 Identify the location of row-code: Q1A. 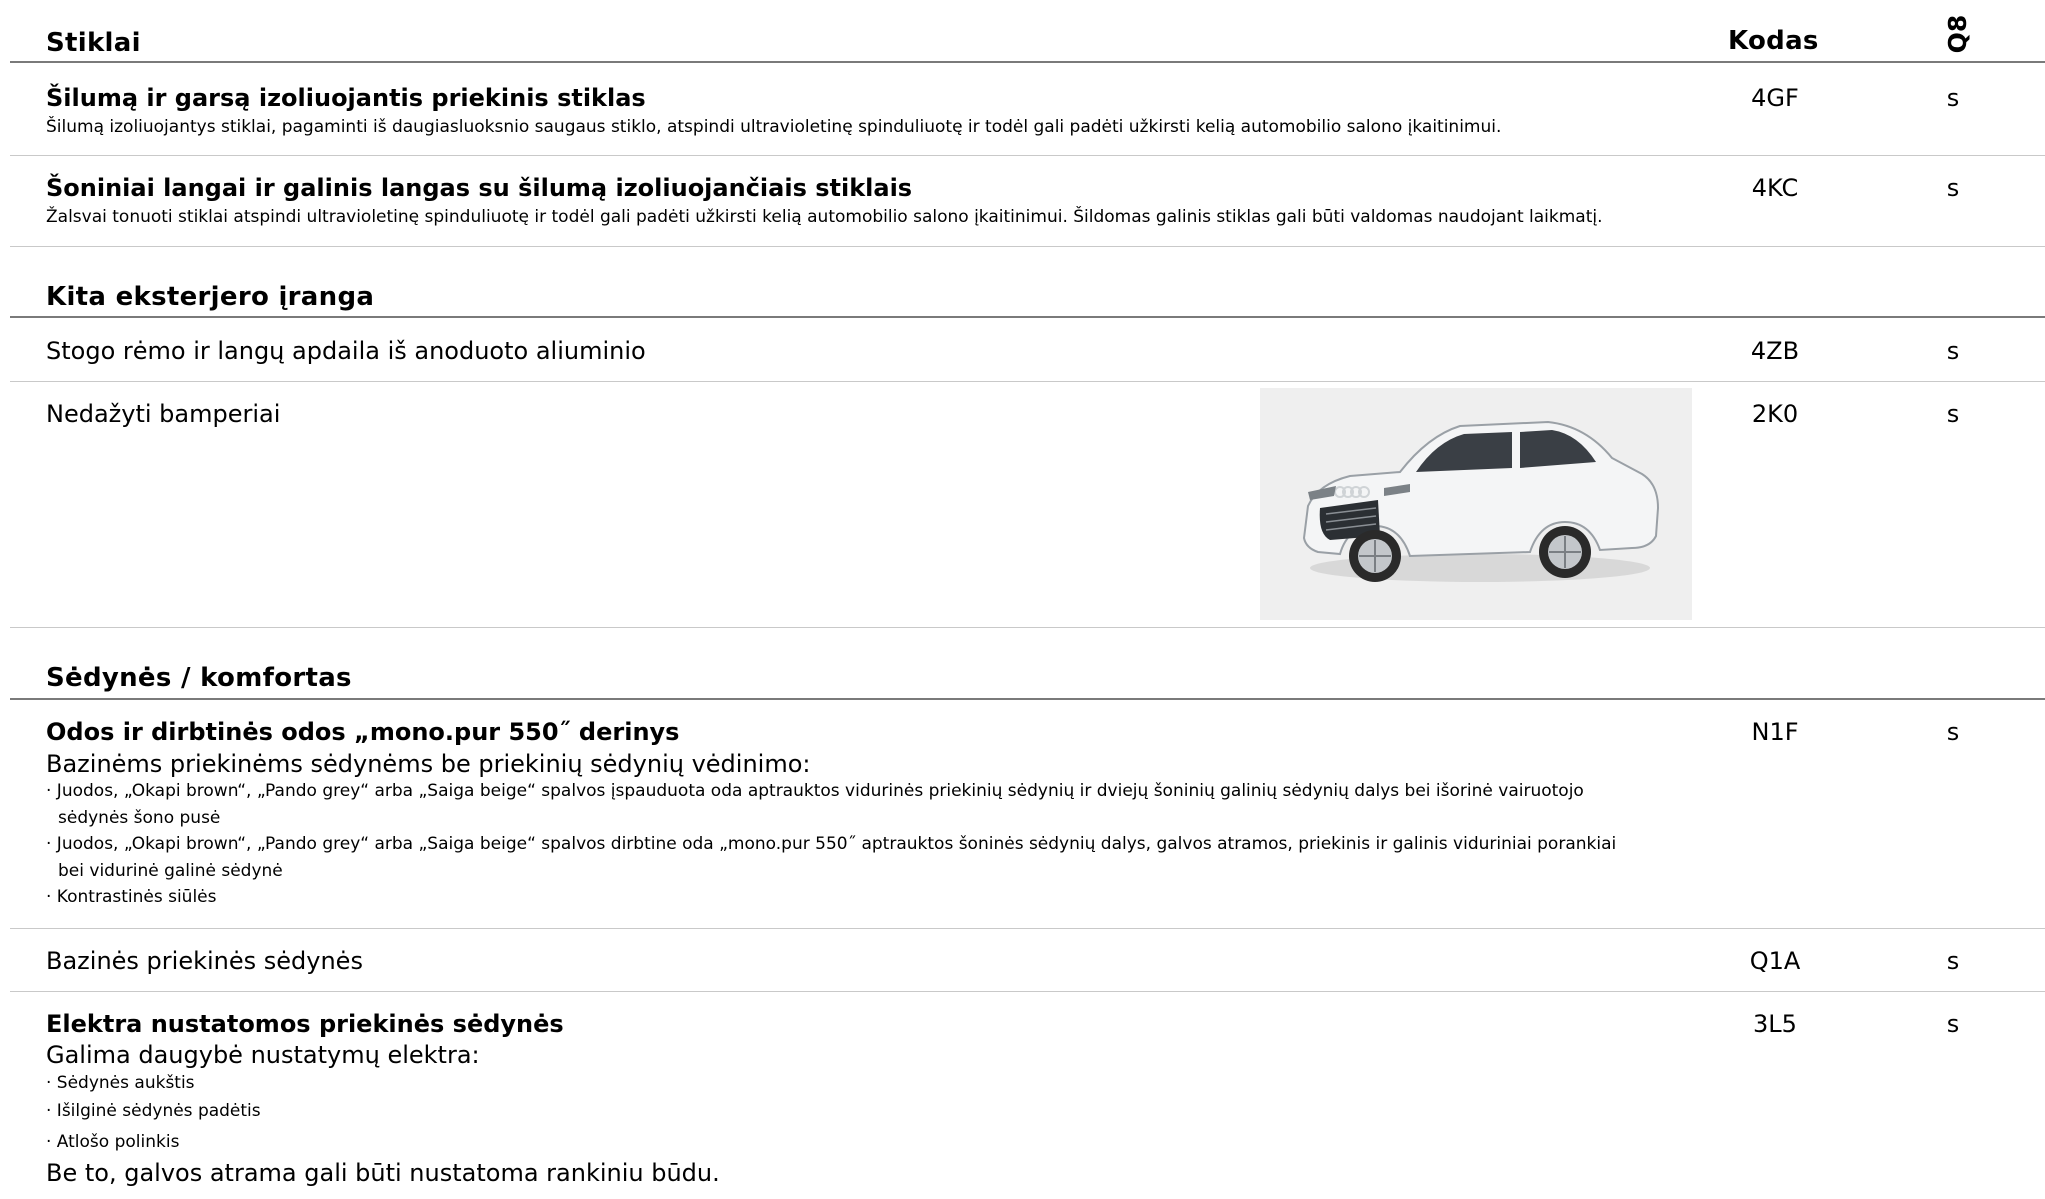
(1775, 961).